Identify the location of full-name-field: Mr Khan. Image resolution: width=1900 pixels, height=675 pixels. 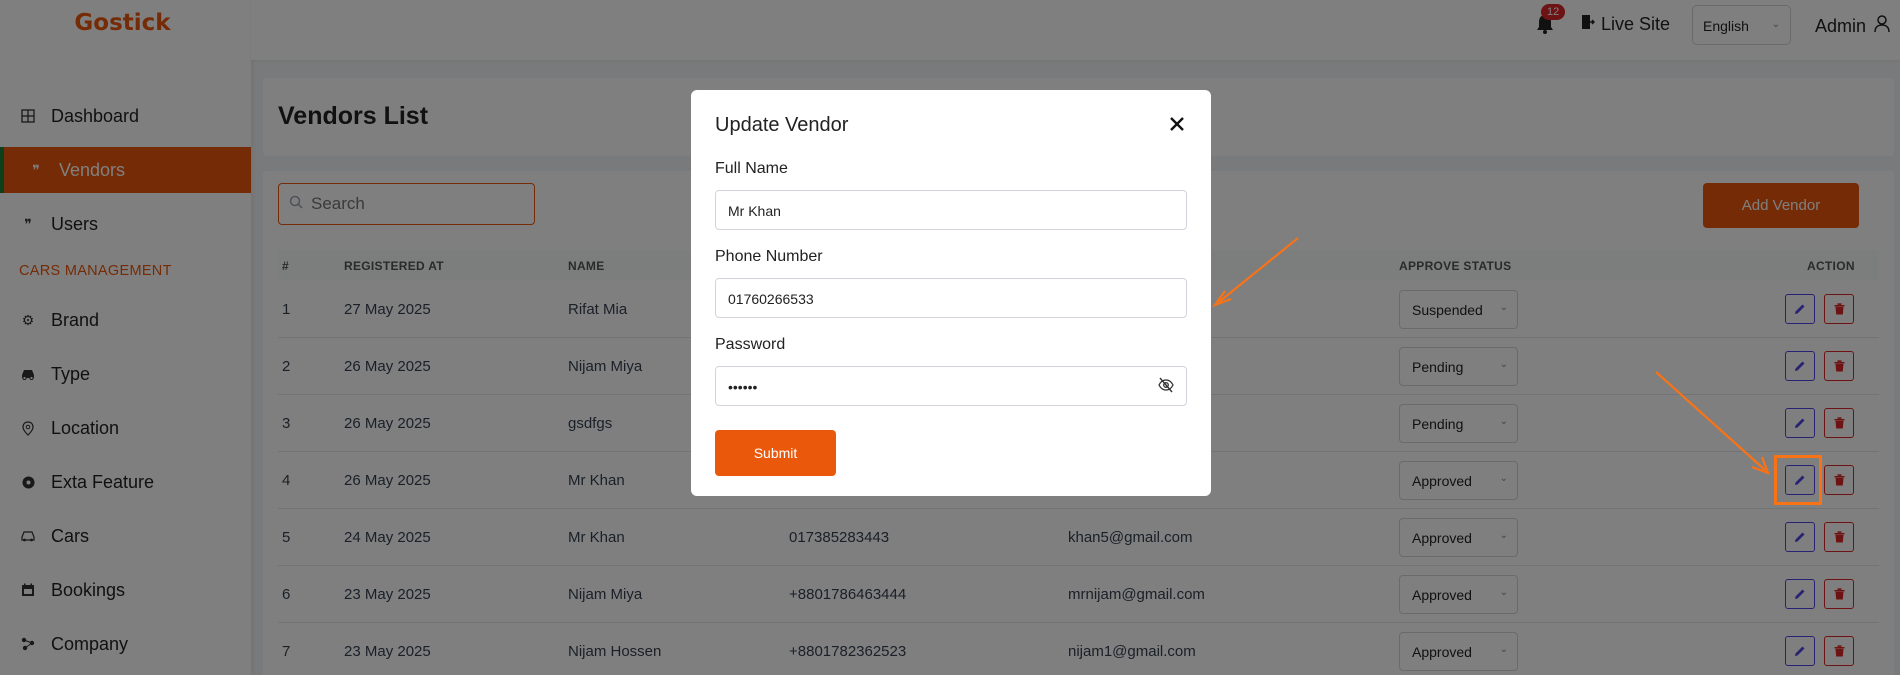
(951, 210).